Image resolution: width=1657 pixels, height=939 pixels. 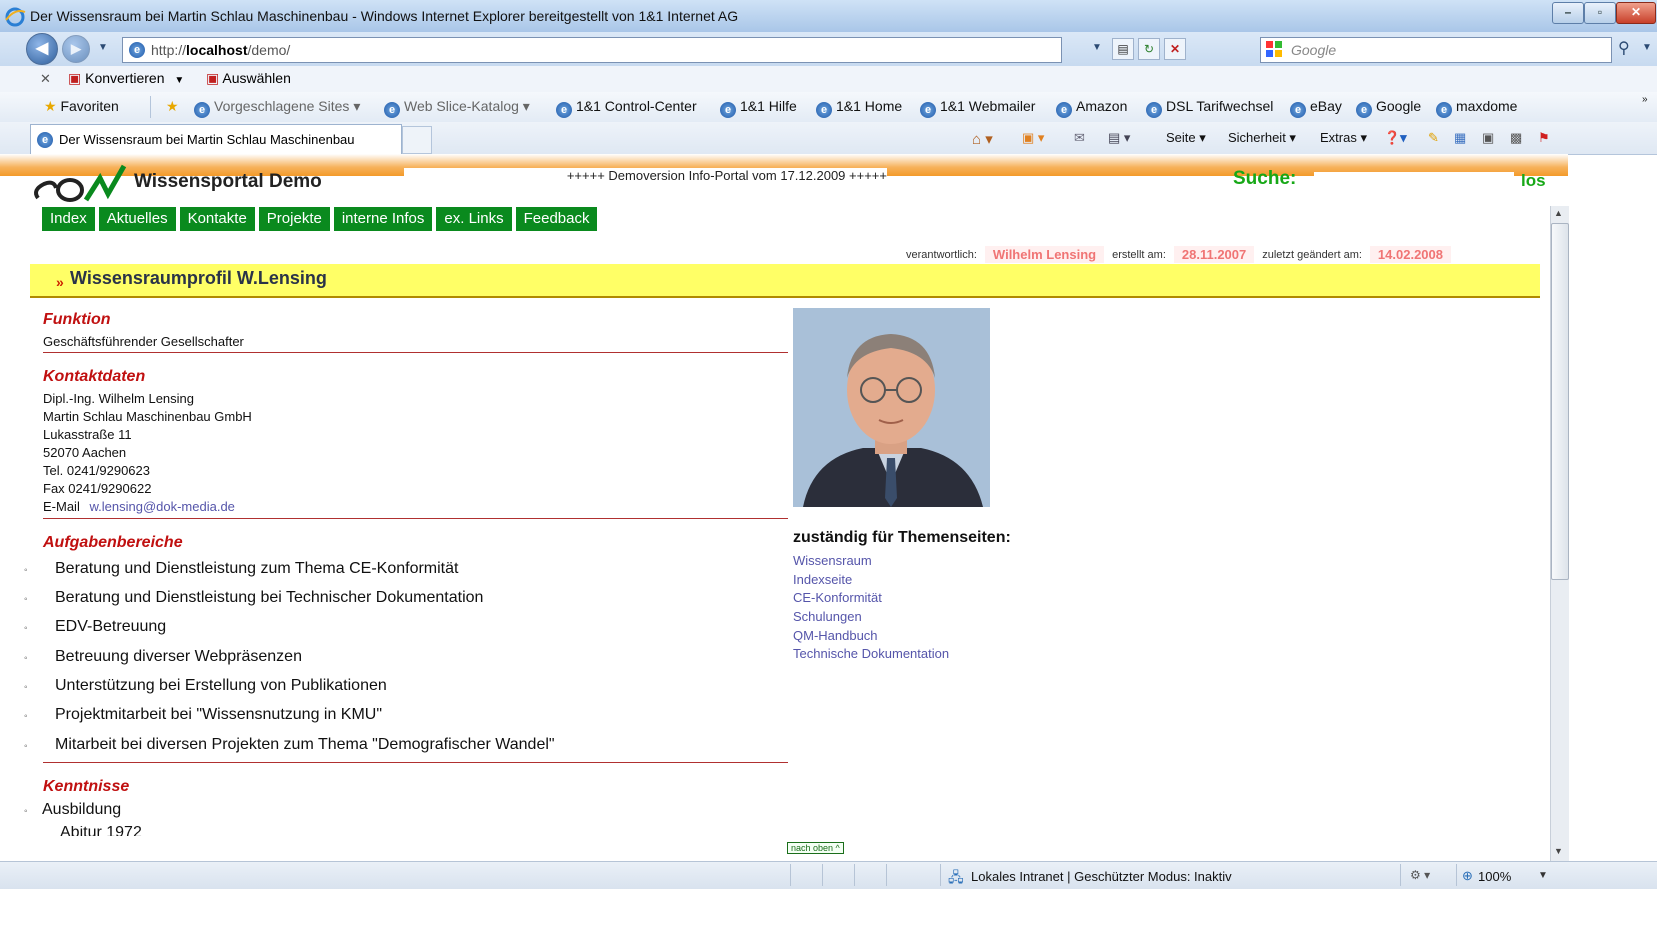 I want to click on fav-link-maxdome: e maxdome, so click(x=1476, y=108).